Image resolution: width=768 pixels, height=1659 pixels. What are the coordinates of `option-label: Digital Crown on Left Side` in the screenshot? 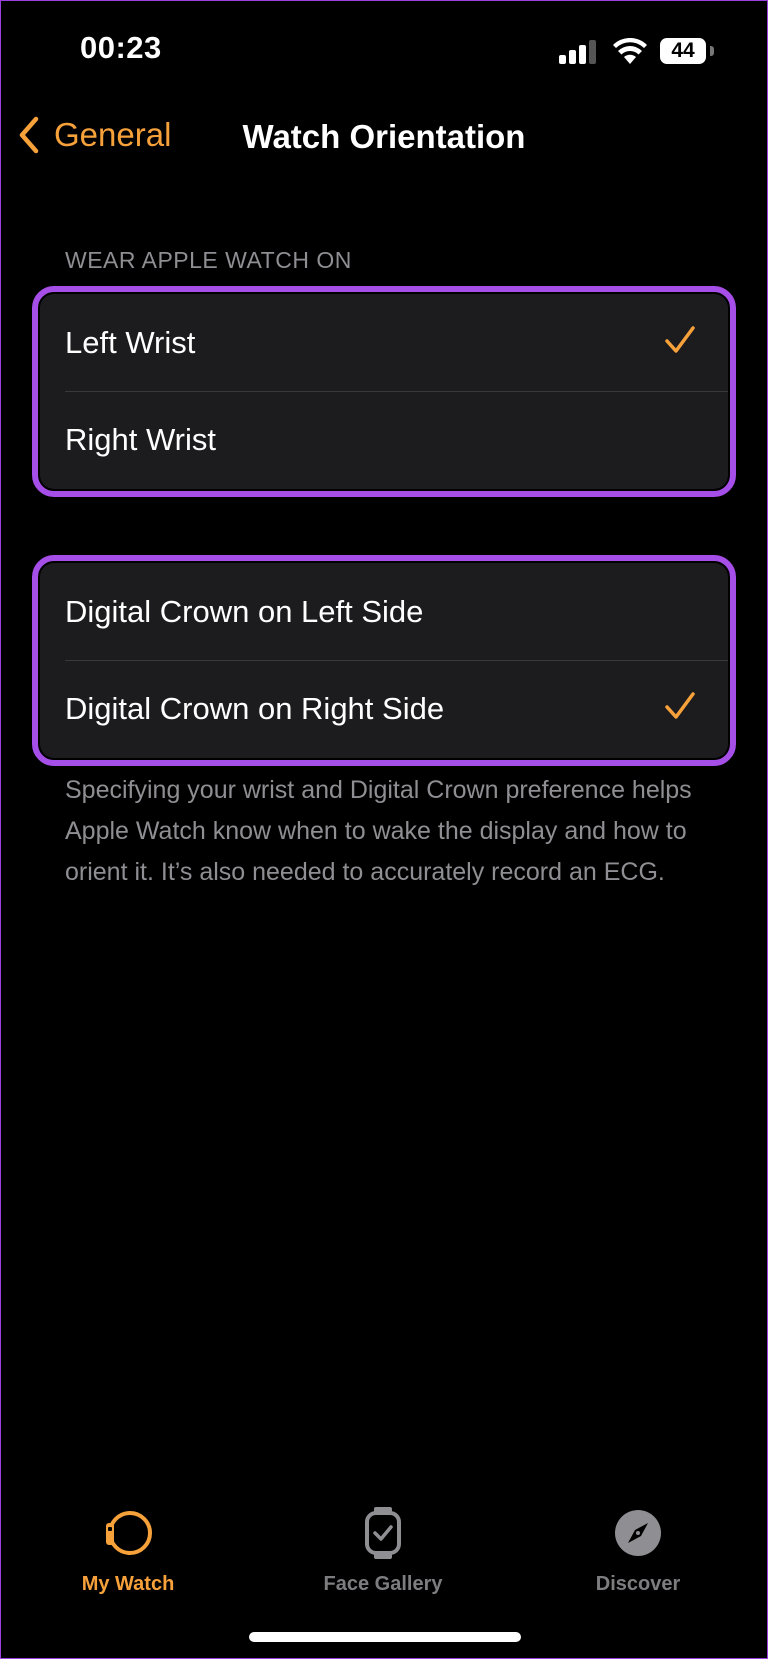 It's located at (244, 611).